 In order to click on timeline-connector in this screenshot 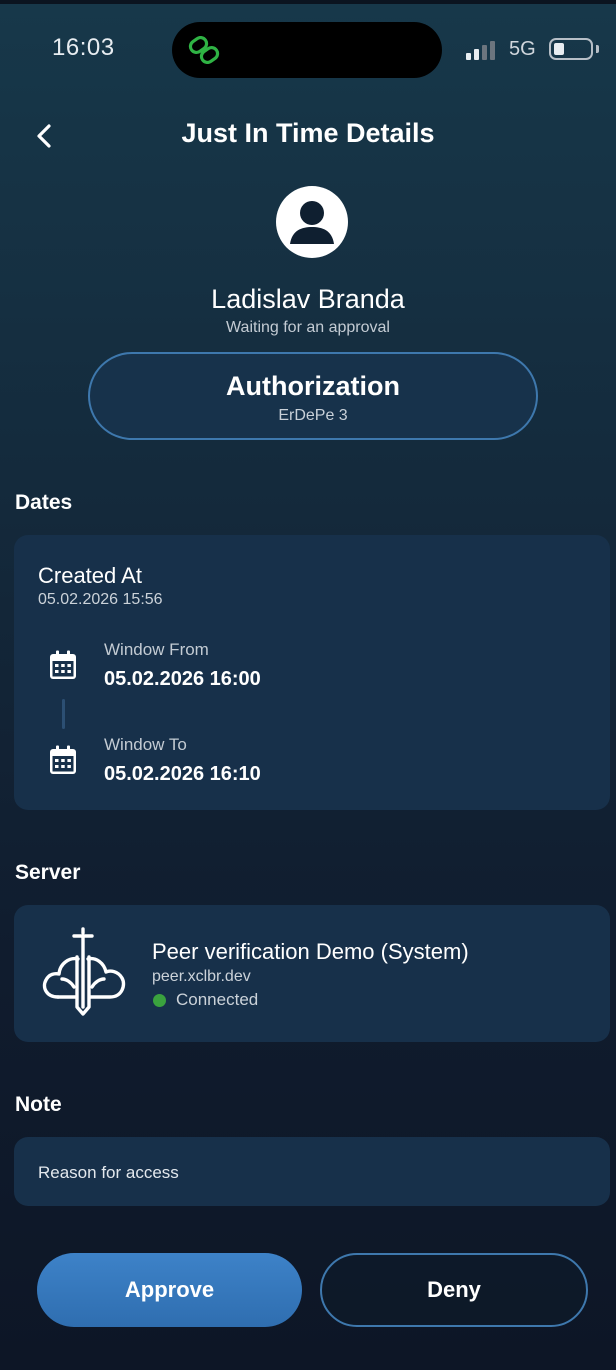, I will do `click(63, 714)`.